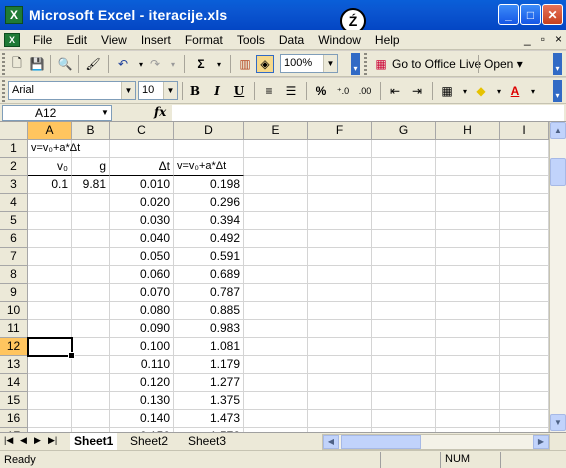  Describe the element at coordinates (65, 64) in the screenshot. I see `print-preview-icon: 🔍` at that location.